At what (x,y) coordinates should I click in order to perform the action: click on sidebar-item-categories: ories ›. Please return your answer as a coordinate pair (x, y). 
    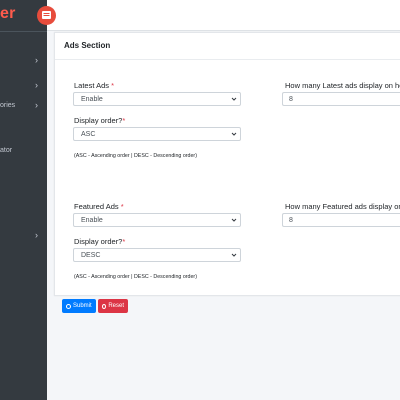
    Looking at the image, I should click on (23, 107).